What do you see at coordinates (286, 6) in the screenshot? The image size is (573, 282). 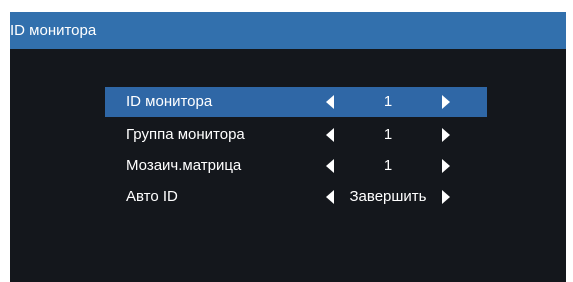 I see `top-strip` at bounding box center [286, 6].